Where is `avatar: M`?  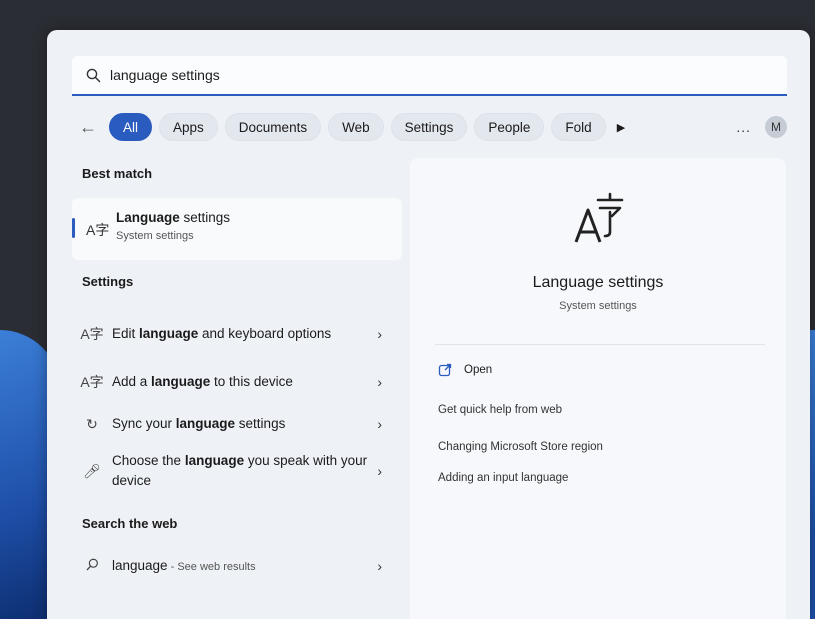 avatar: M is located at coordinates (776, 127).